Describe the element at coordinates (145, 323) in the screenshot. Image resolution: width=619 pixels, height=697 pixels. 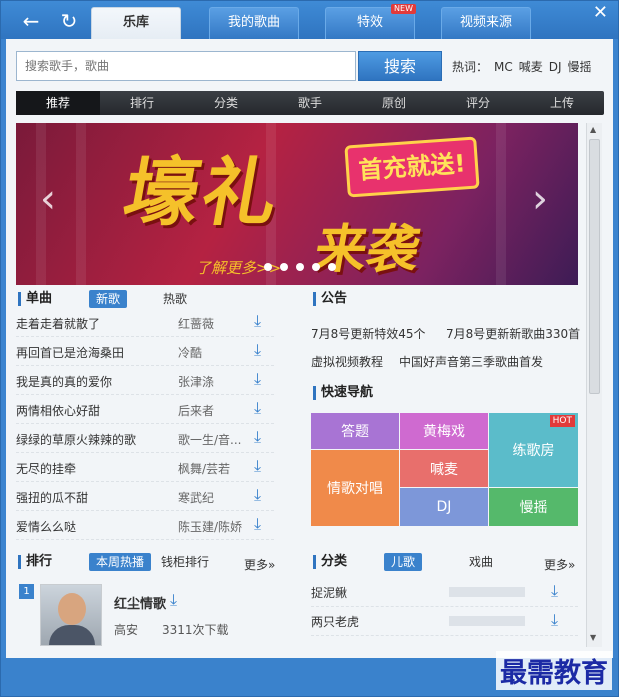
I see `song-row: 走着走着就散了 红蔷薇 ⤓` at that location.